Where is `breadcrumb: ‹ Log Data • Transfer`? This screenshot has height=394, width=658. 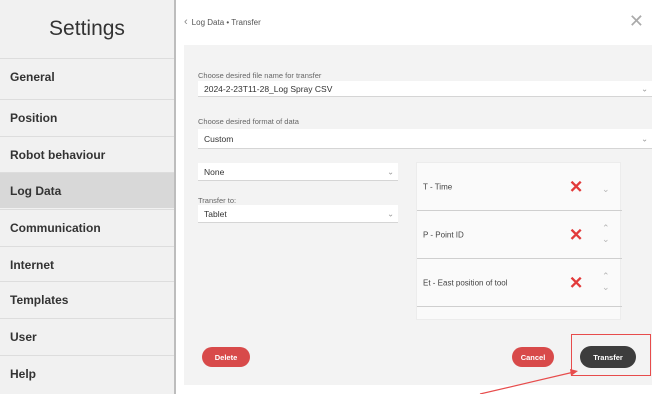
breadcrumb: ‹ Log Data • Transfer is located at coordinates (222, 22).